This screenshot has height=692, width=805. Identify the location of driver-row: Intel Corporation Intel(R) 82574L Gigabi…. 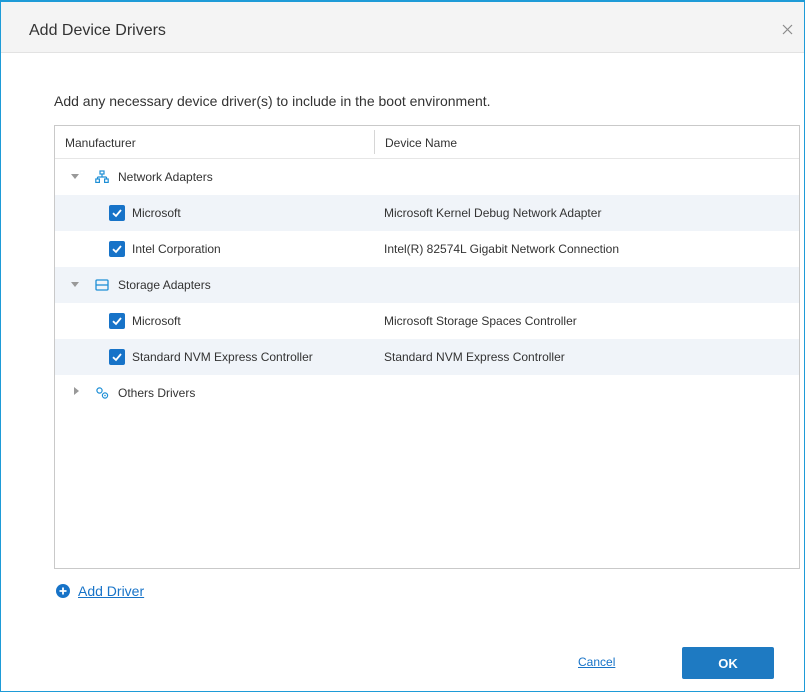
(427, 249).